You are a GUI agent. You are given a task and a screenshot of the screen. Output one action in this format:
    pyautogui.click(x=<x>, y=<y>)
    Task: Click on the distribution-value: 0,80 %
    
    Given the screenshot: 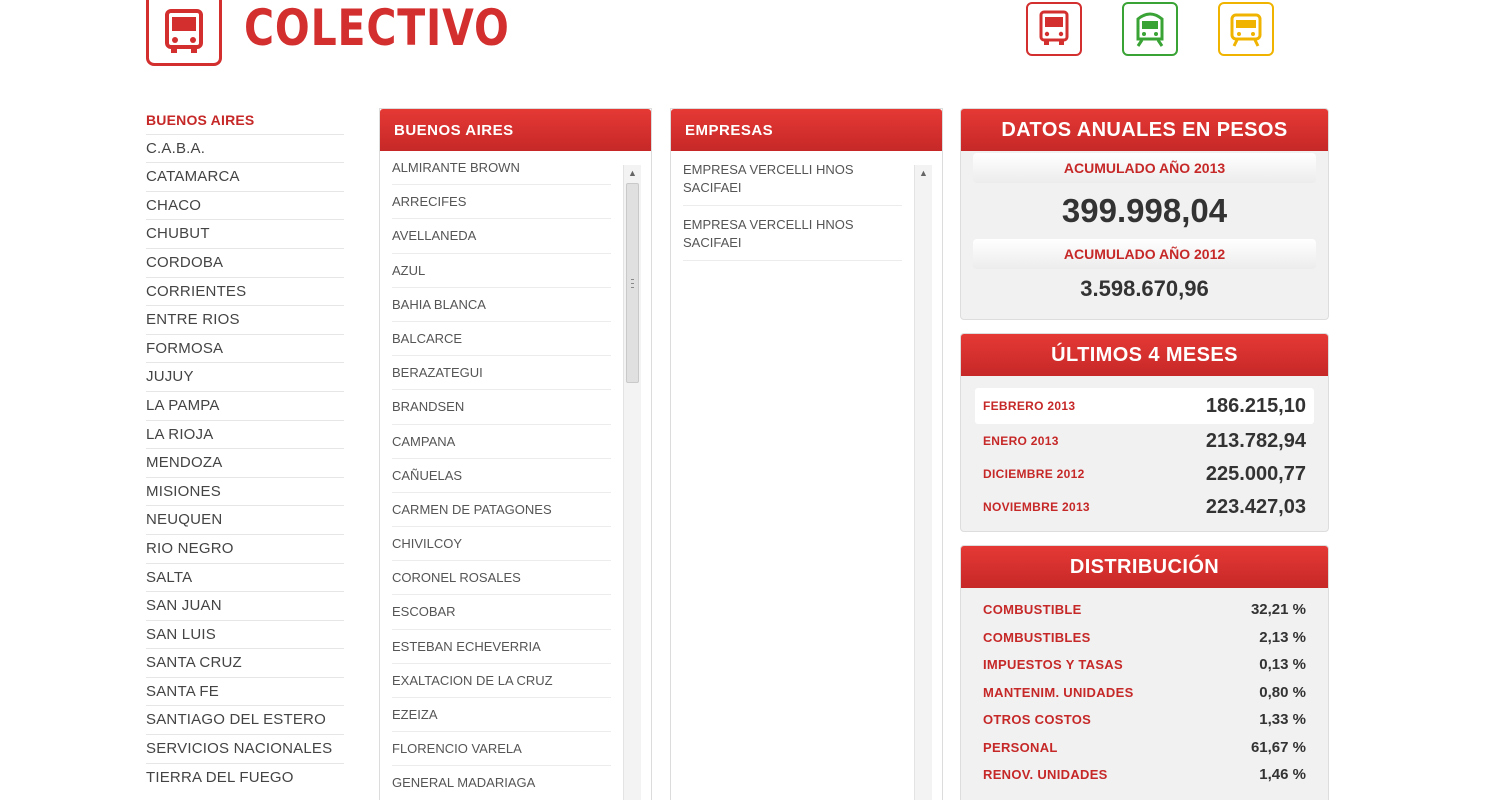 What is the action you would take?
    pyautogui.click(x=1282, y=692)
    